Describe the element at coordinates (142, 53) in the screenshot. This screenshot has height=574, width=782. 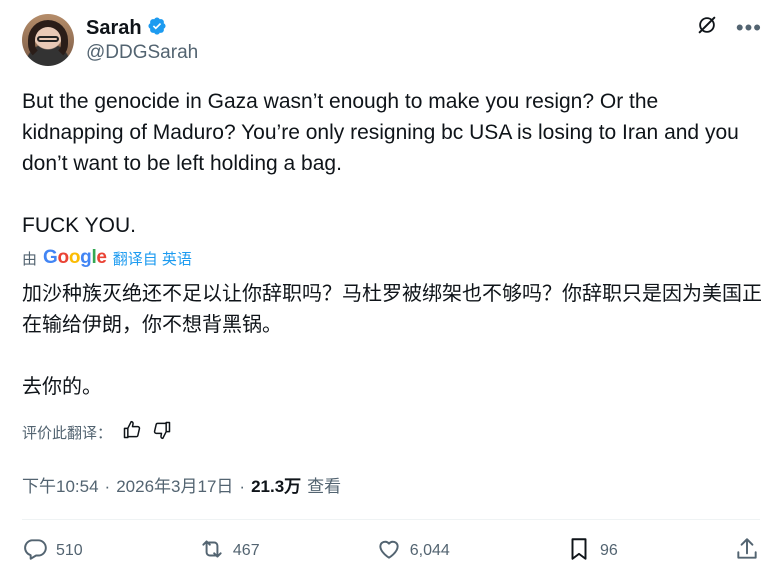
I see `author-handle: @DDGSarah` at that location.